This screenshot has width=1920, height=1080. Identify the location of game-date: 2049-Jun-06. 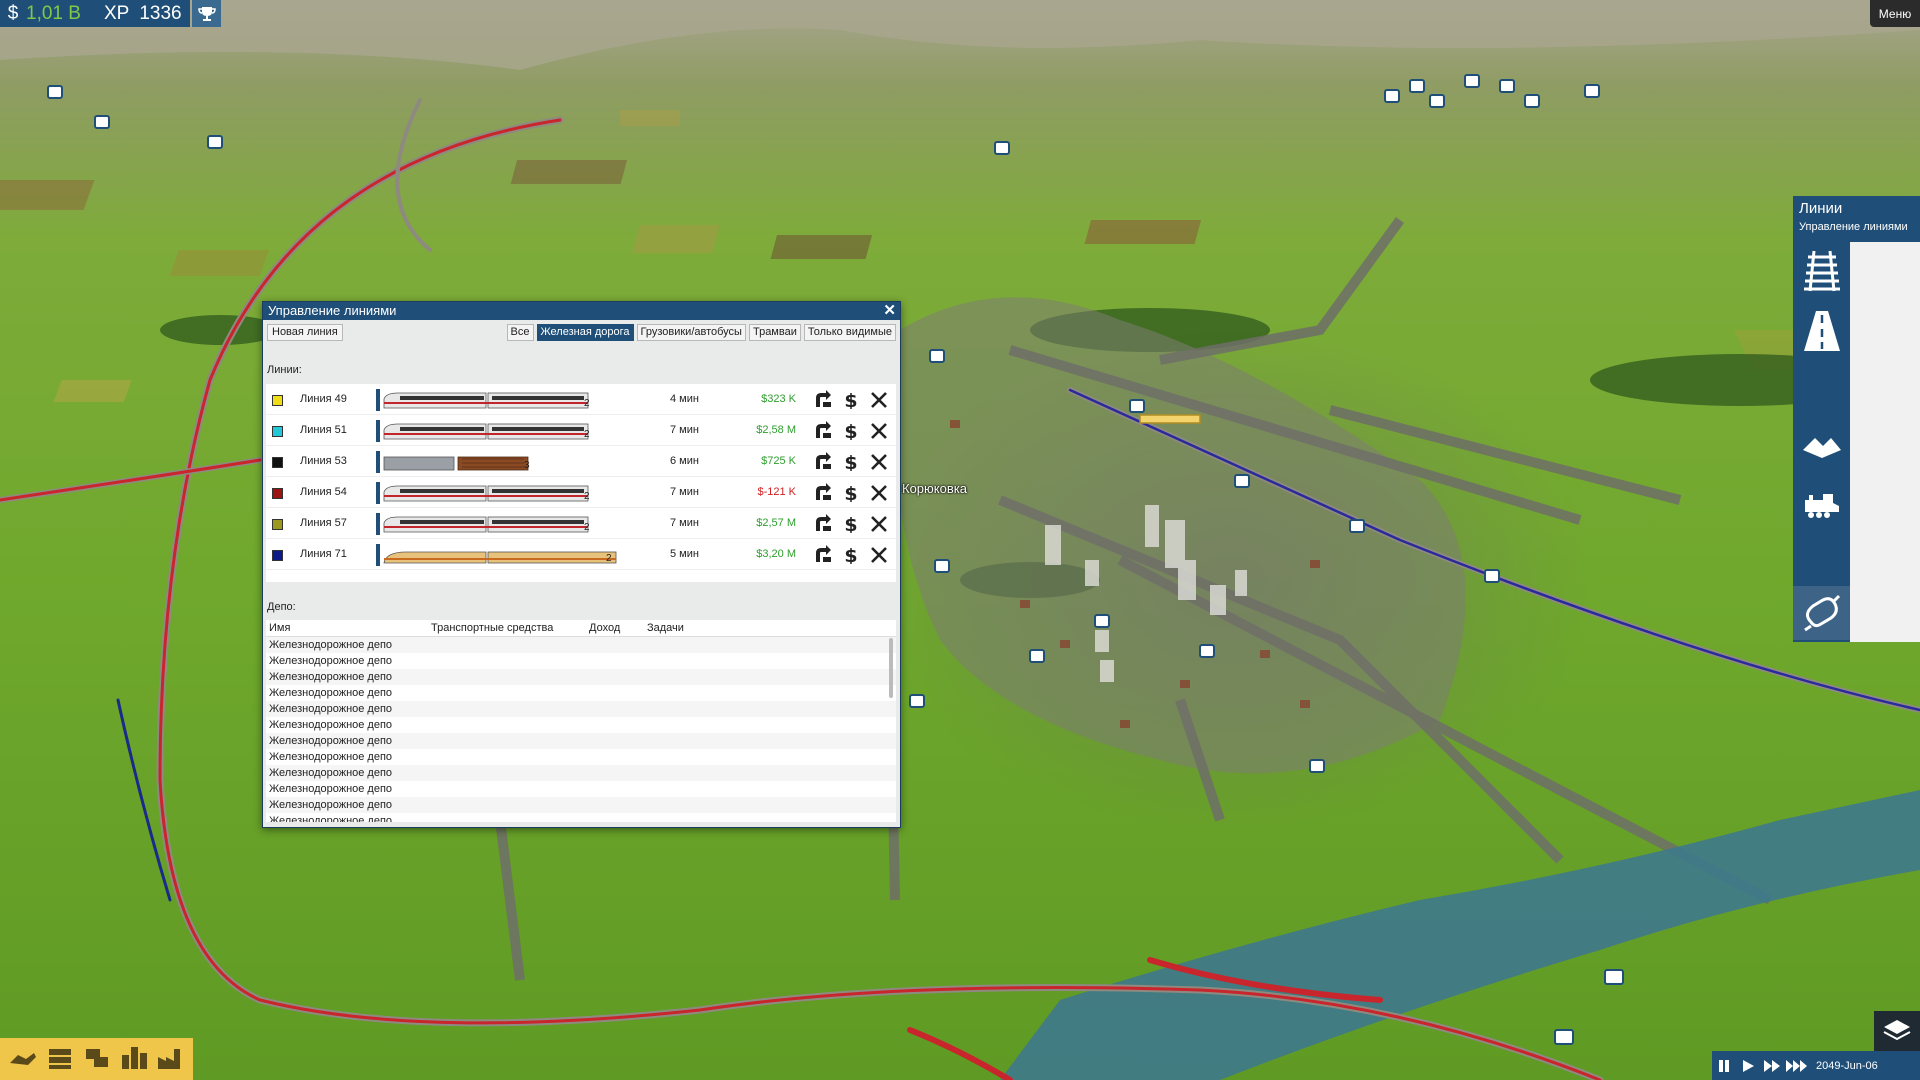
(1847, 1065).